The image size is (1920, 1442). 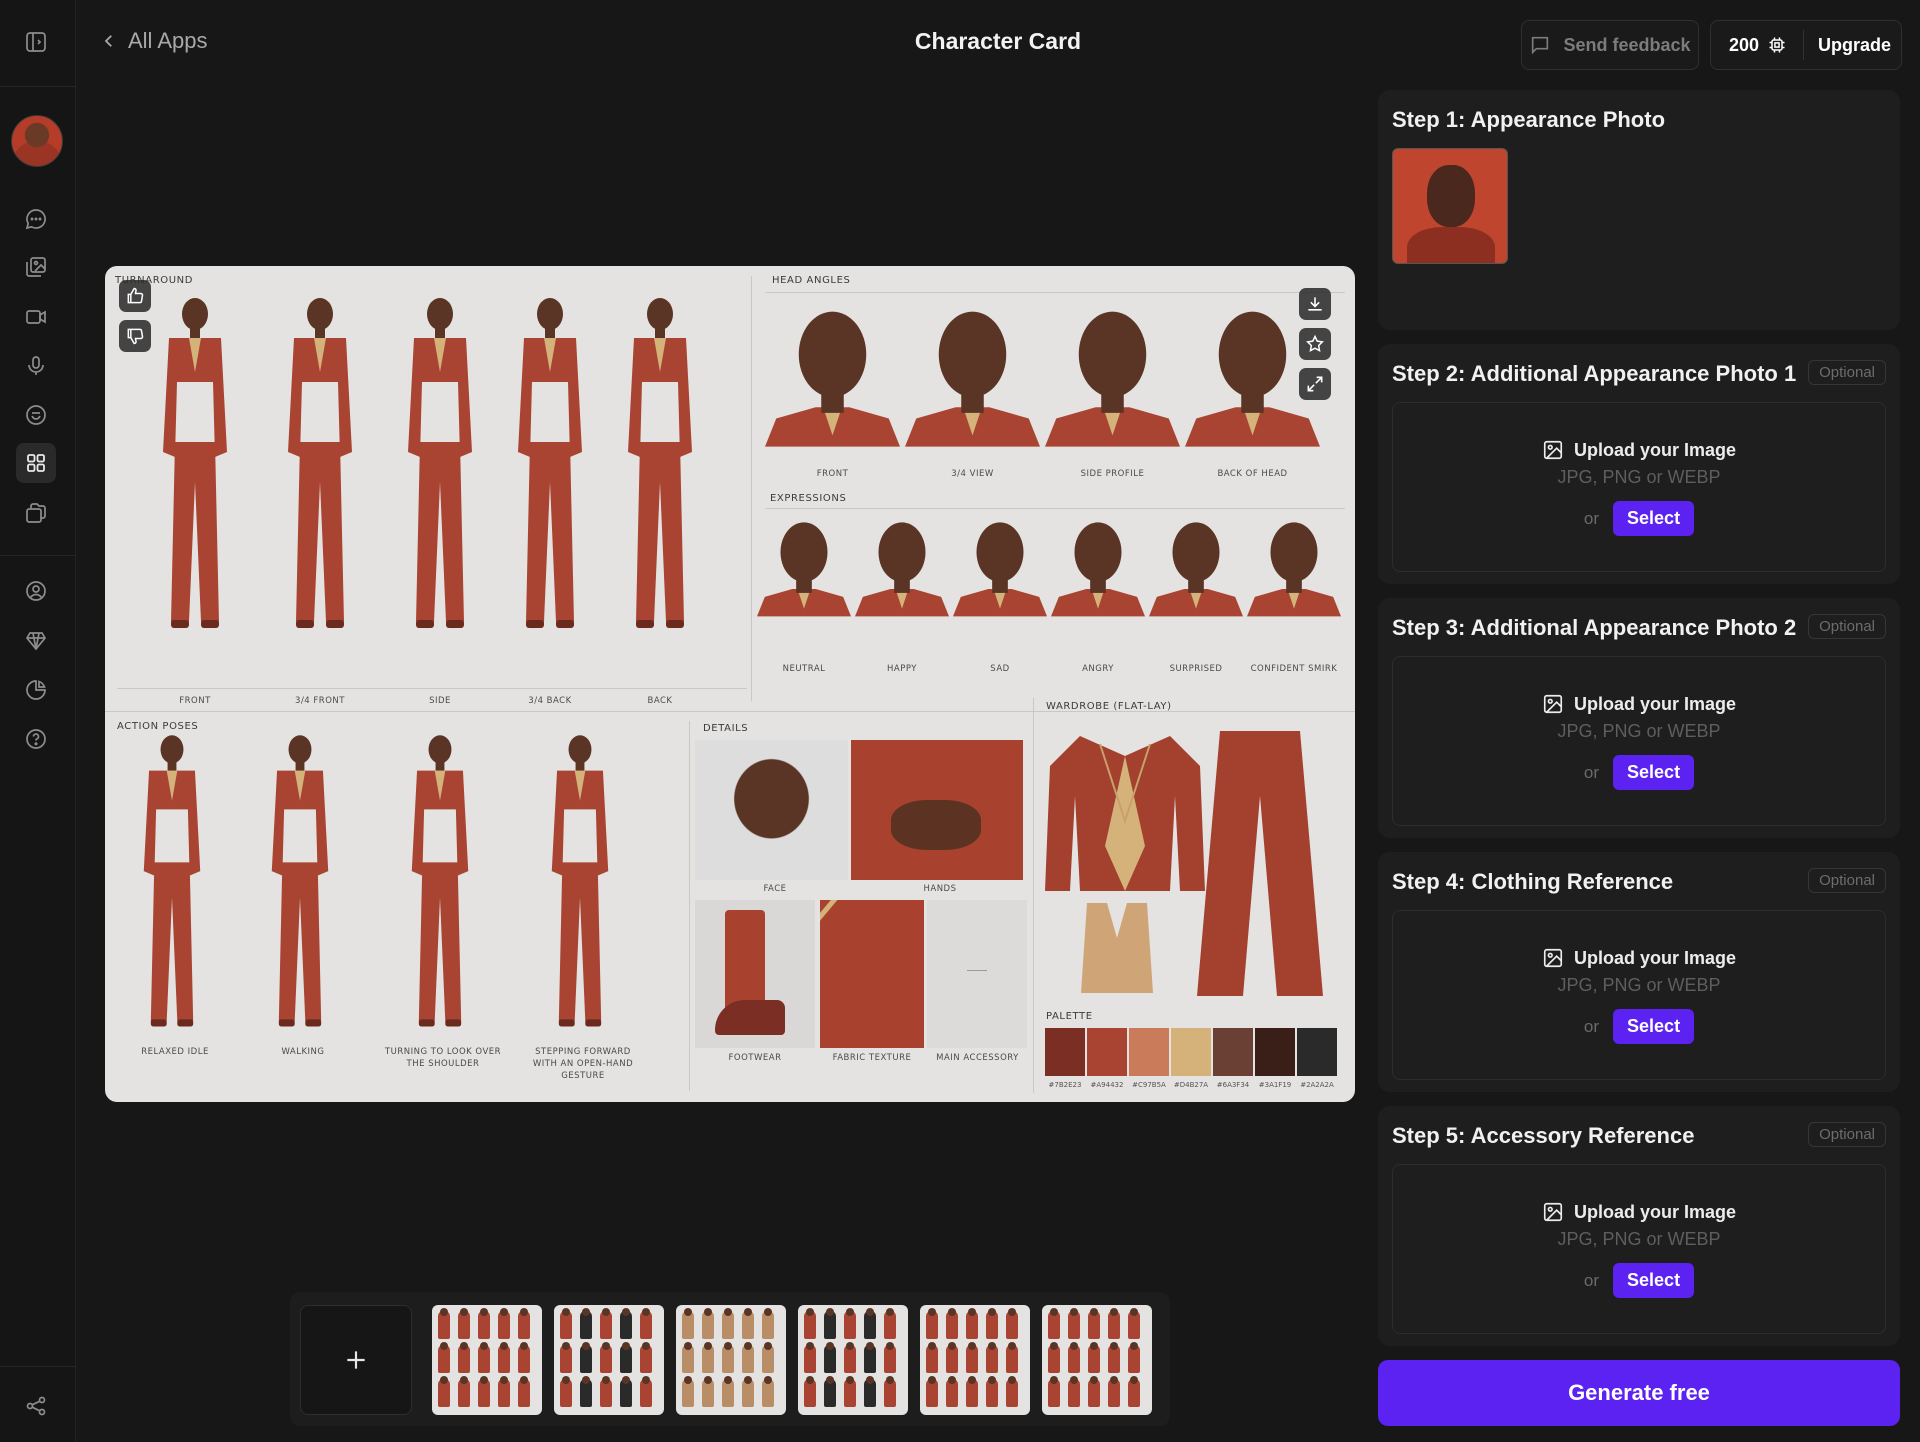 I want to click on detail-fabric-tile, so click(x=872, y=974).